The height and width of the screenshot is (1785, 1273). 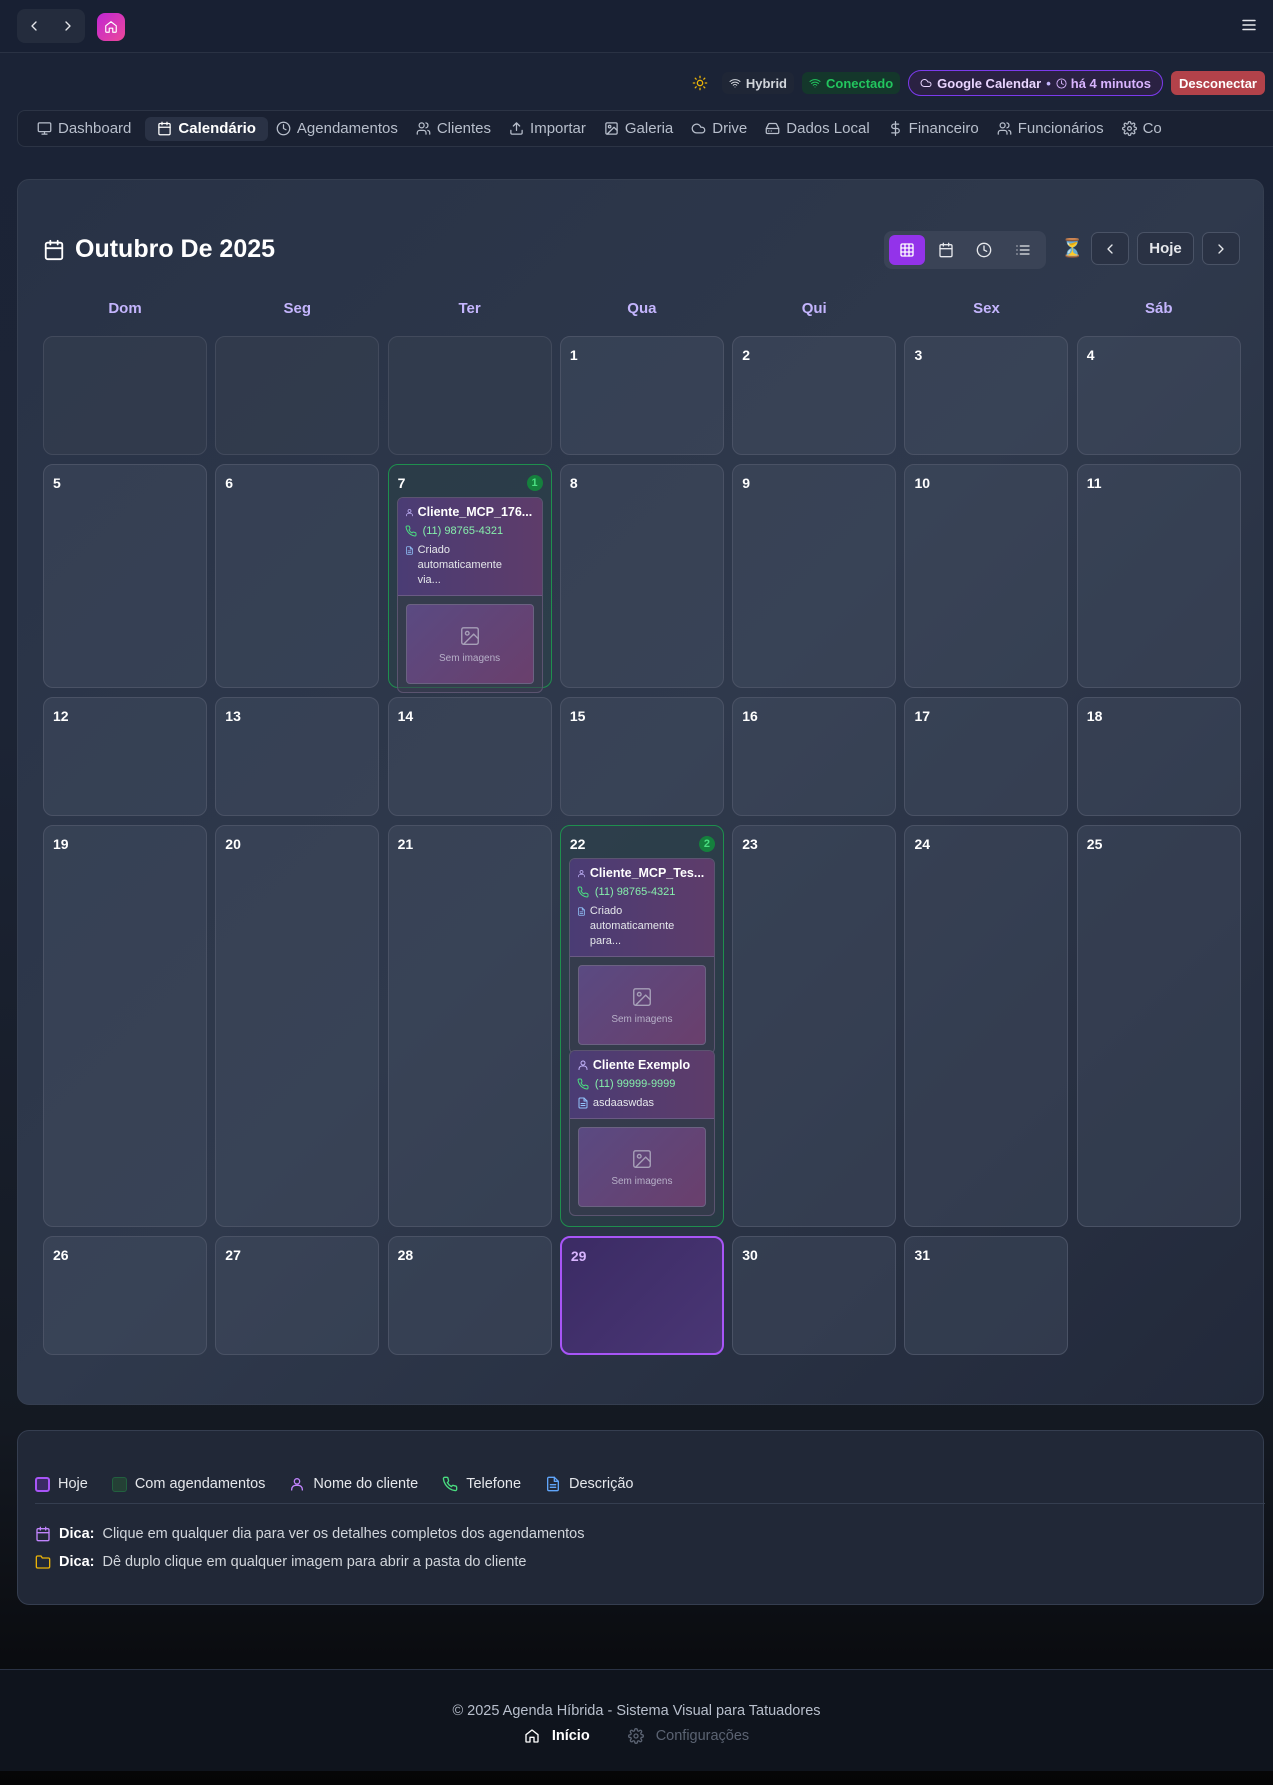 I want to click on tab-drive: Drive, so click(x=722, y=129).